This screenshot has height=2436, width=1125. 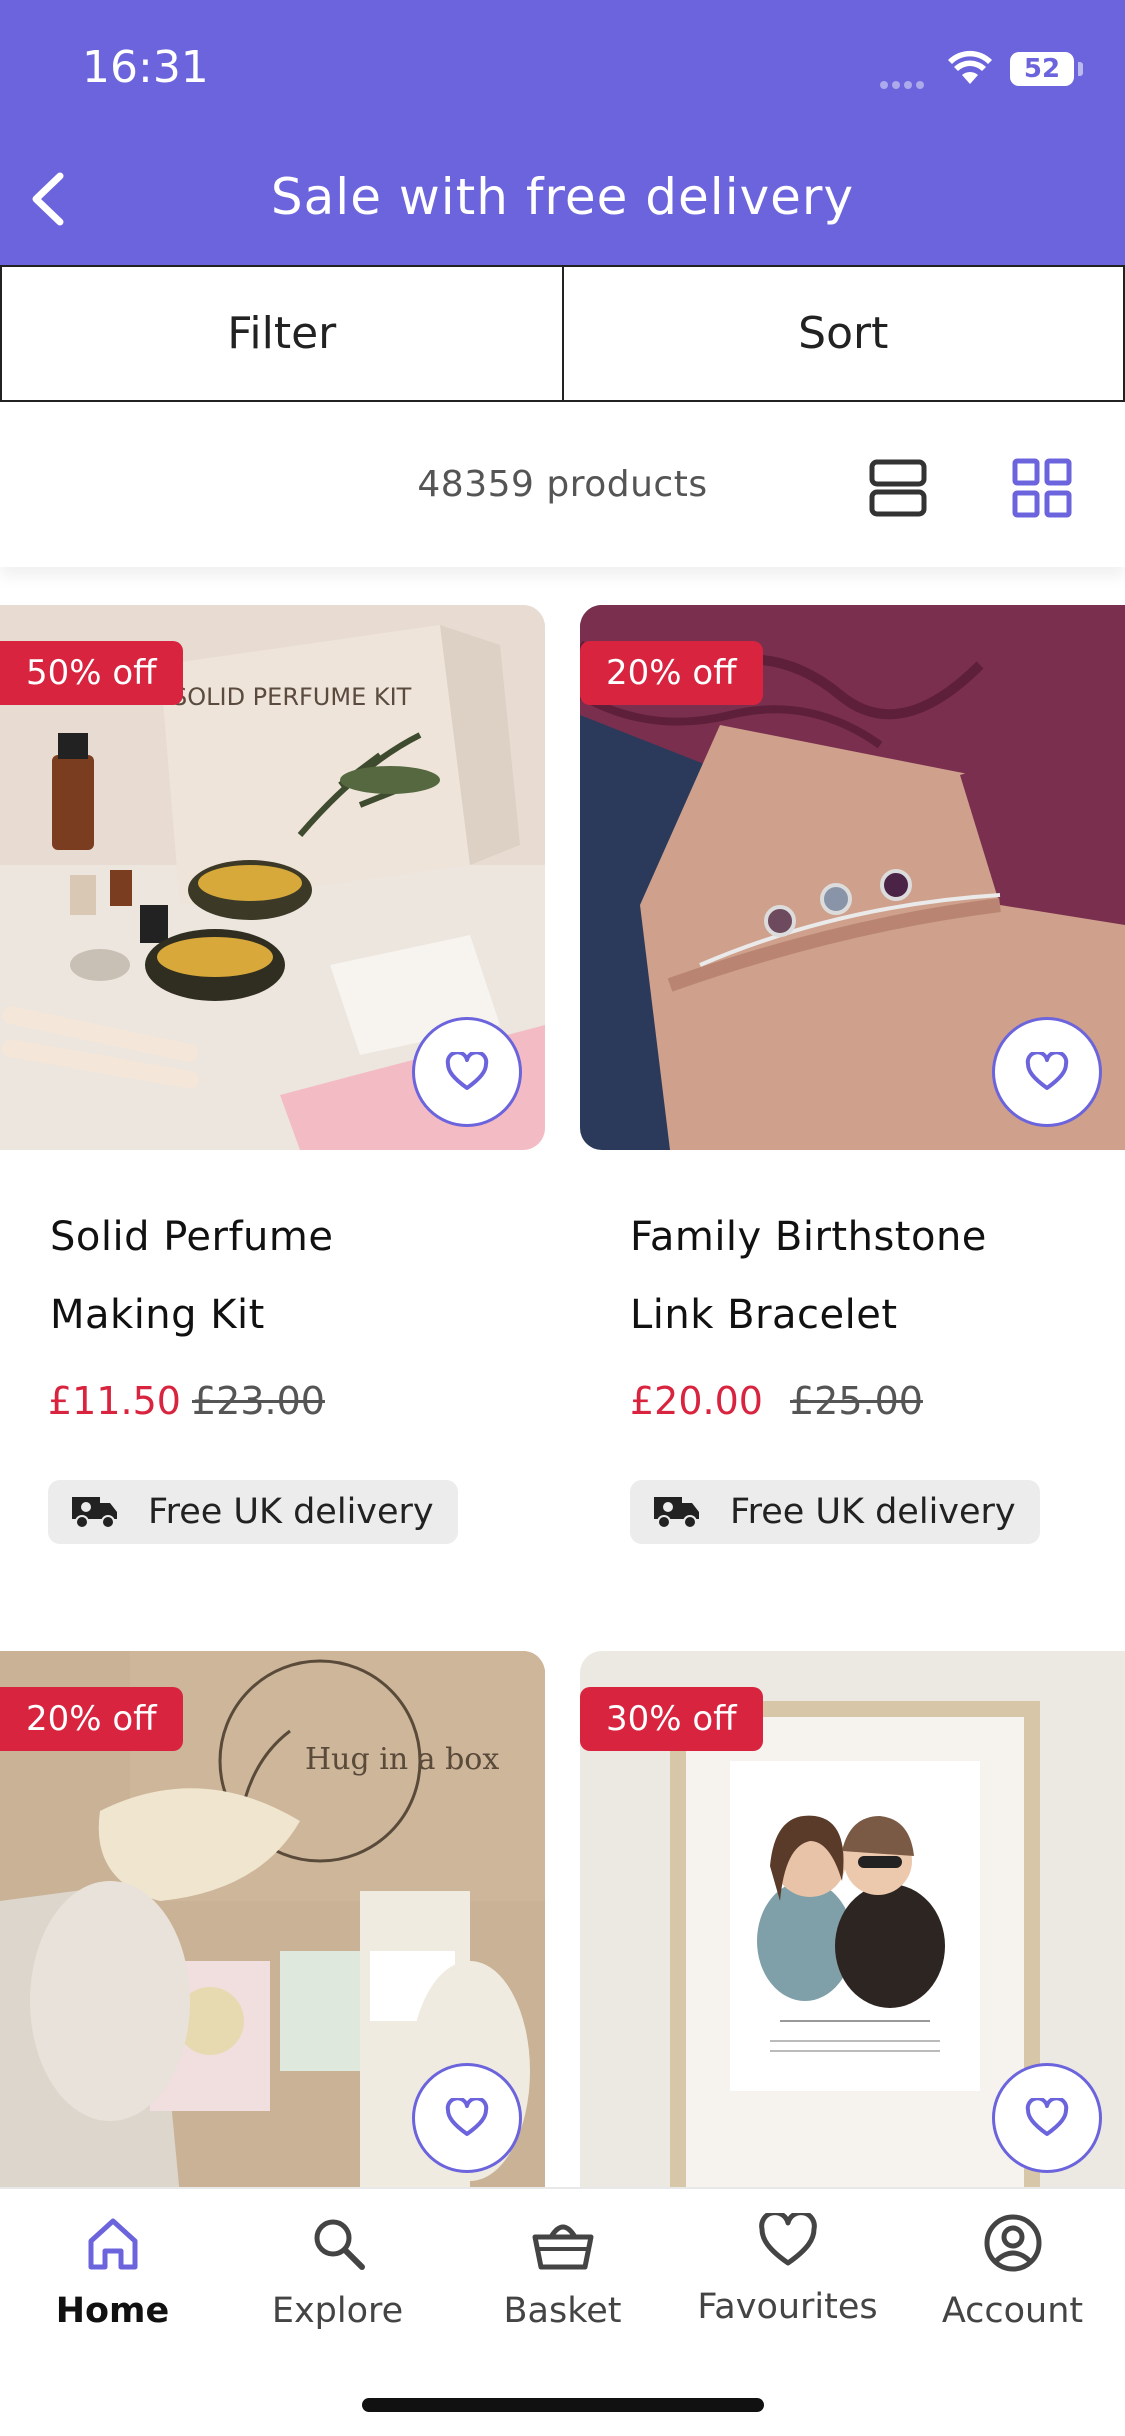 What do you see at coordinates (870, 1276) in the screenshot?
I see `product-name: Family Birthstone Link Bracelet` at bounding box center [870, 1276].